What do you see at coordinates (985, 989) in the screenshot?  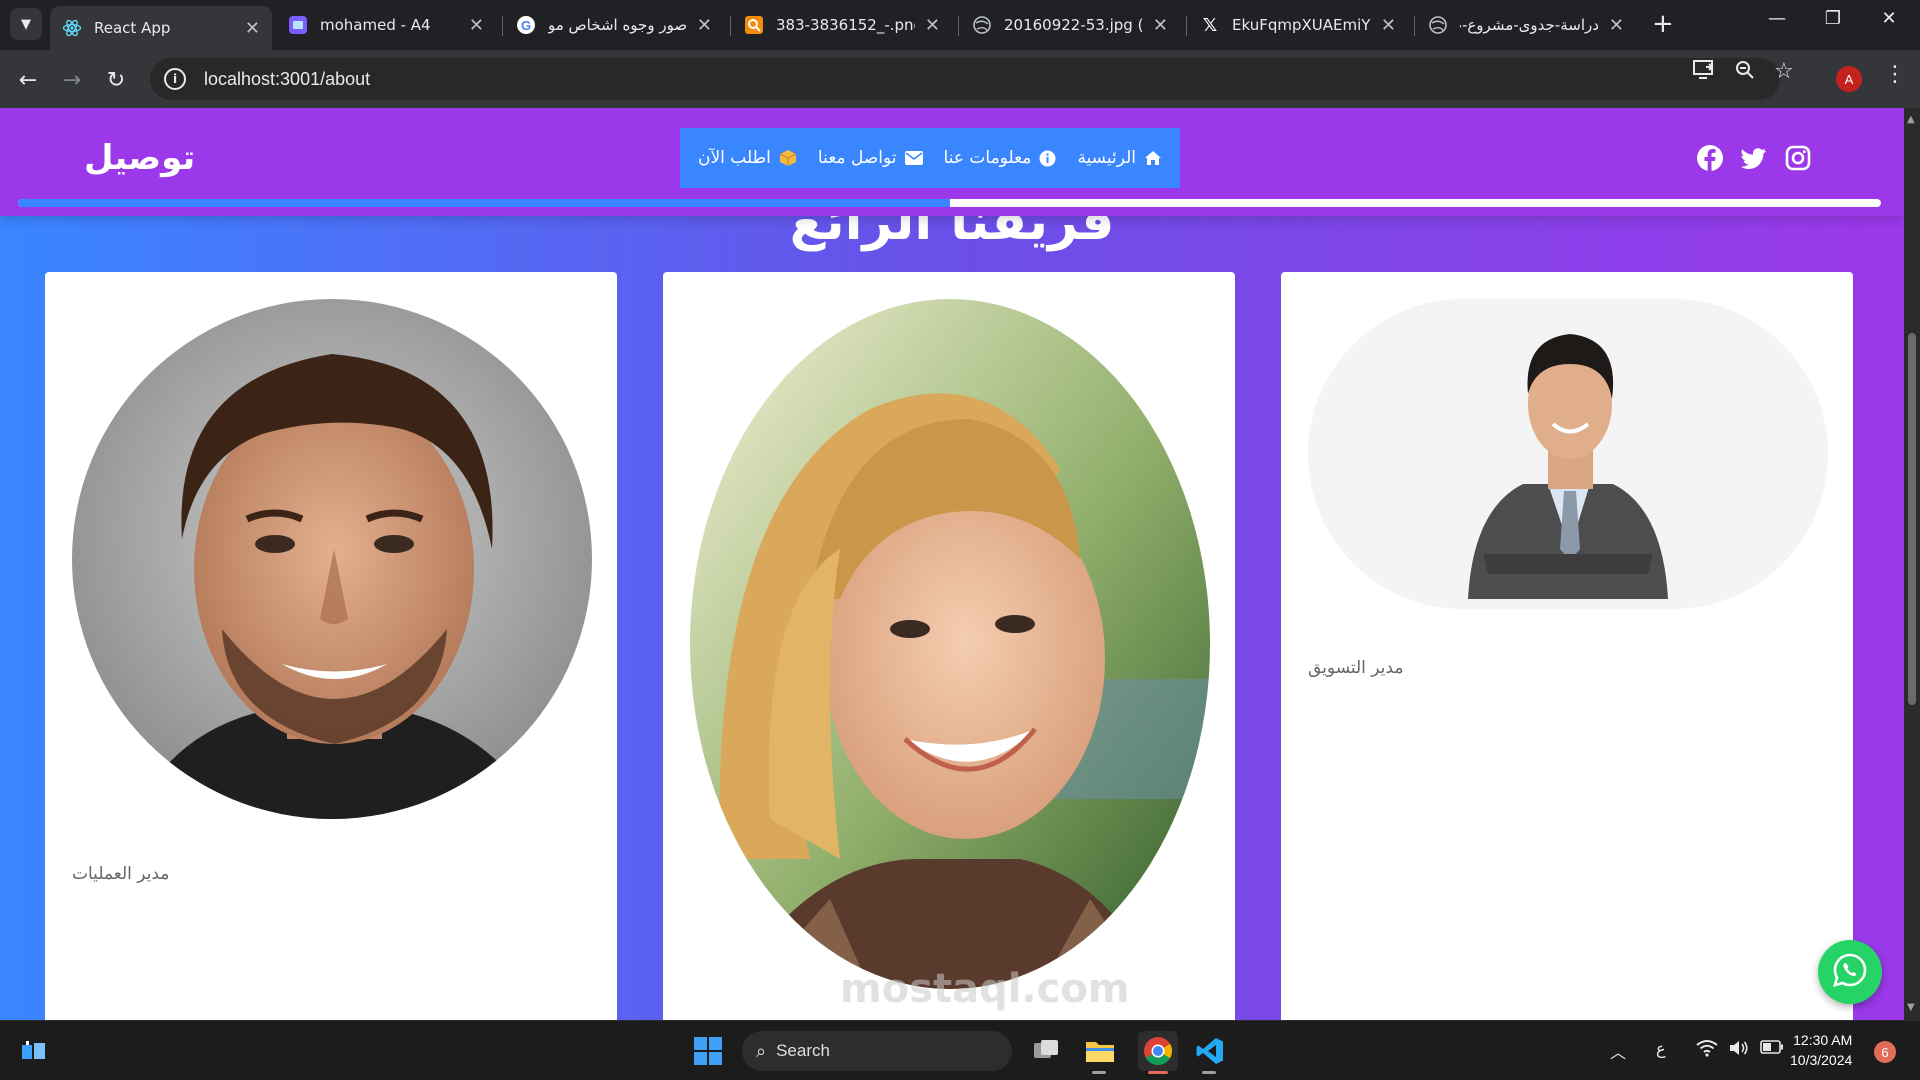 I see `watermark: mostaql.com` at bounding box center [985, 989].